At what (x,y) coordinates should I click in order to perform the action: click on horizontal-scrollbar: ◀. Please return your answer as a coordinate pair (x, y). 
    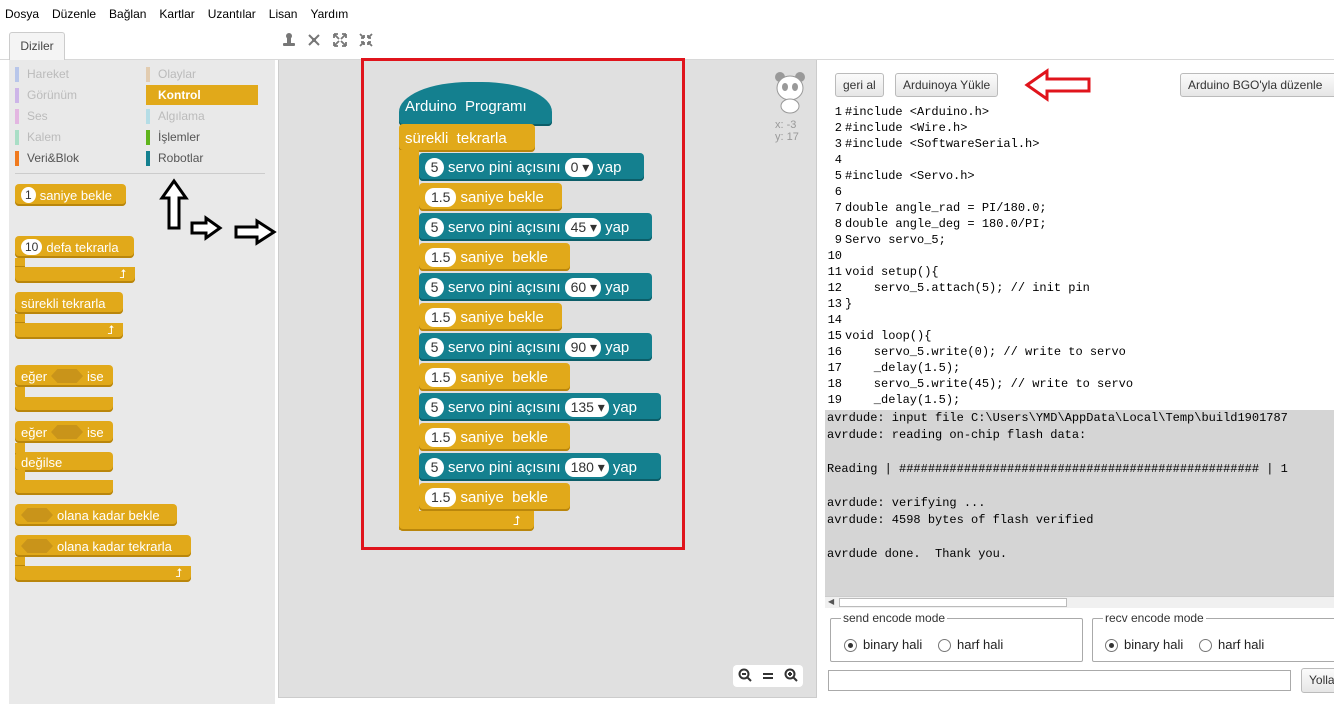
    Looking at the image, I should click on (1079, 602).